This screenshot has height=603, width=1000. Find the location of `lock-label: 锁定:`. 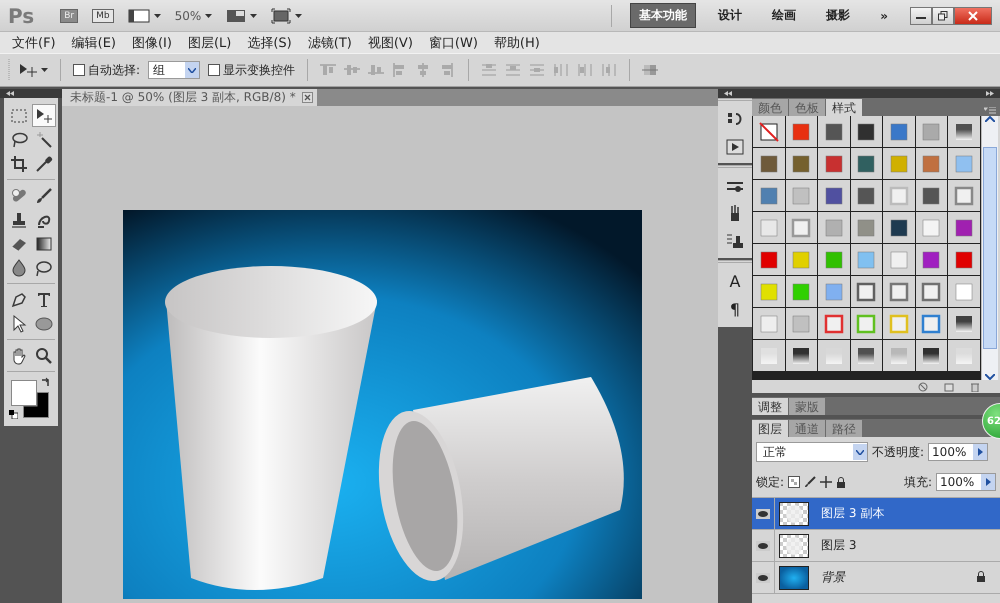

lock-label: 锁定: is located at coordinates (770, 482).